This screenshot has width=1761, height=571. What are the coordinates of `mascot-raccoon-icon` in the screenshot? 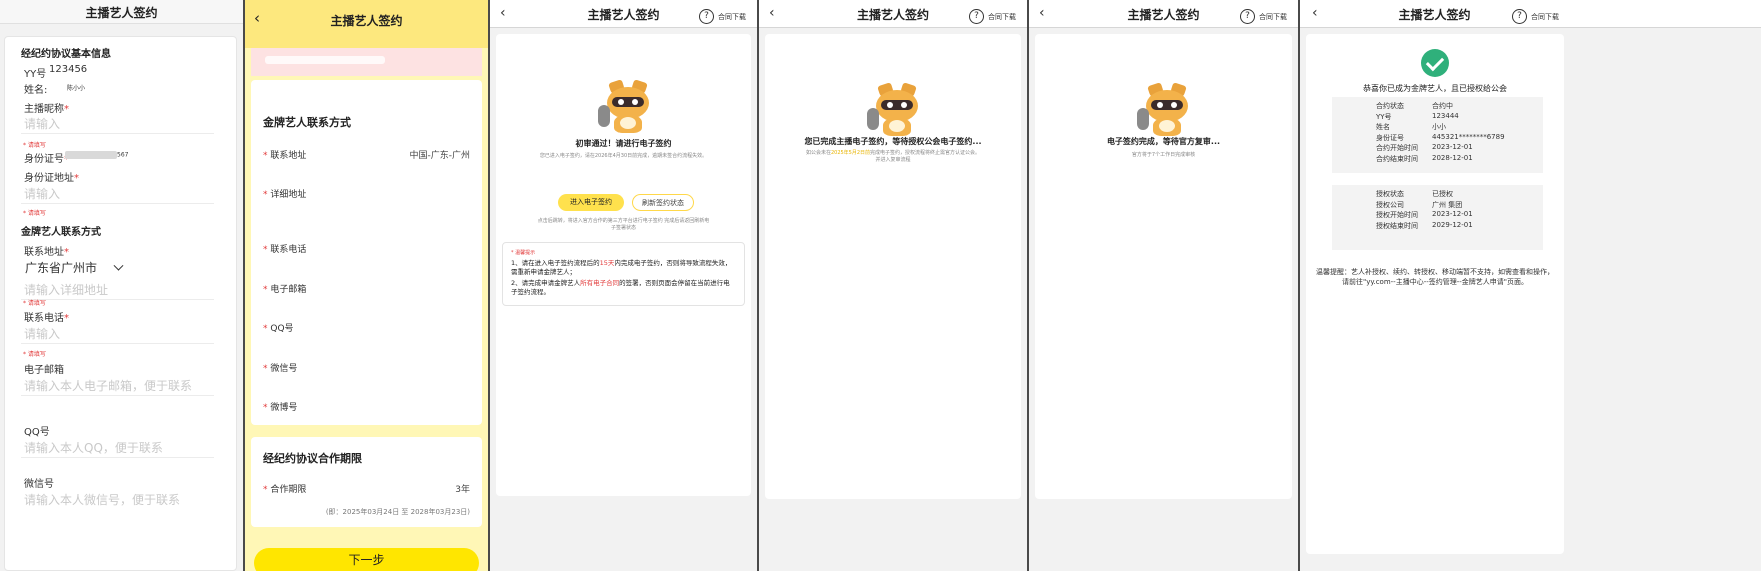 It's located at (1166, 110).